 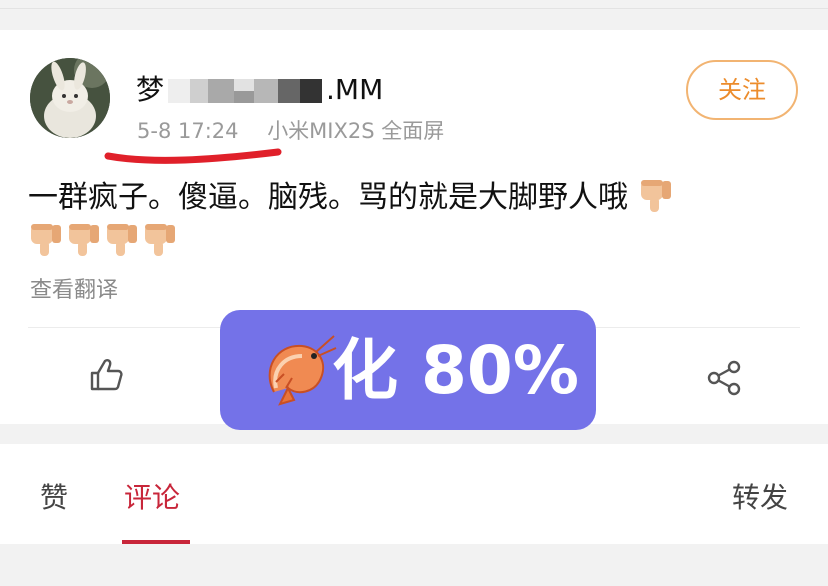 What do you see at coordinates (302, 370) in the screenshot?
I see `shrimp-icon` at bounding box center [302, 370].